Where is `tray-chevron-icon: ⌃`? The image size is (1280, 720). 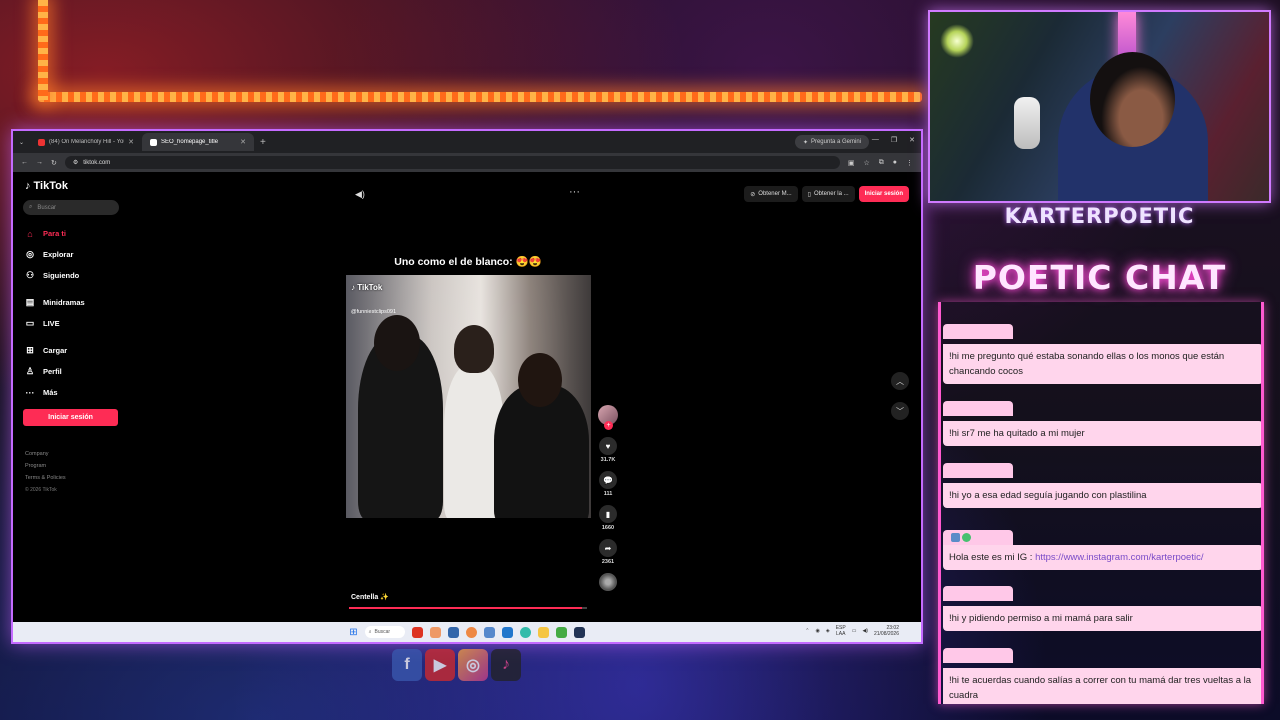
tray-chevron-icon: ⌃ is located at coordinates (807, 631).